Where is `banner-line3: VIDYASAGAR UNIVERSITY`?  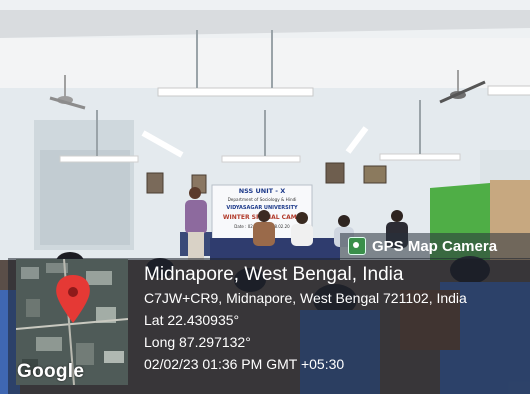
banner-line3: VIDYASAGAR UNIVERSITY is located at coordinates (262, 208).